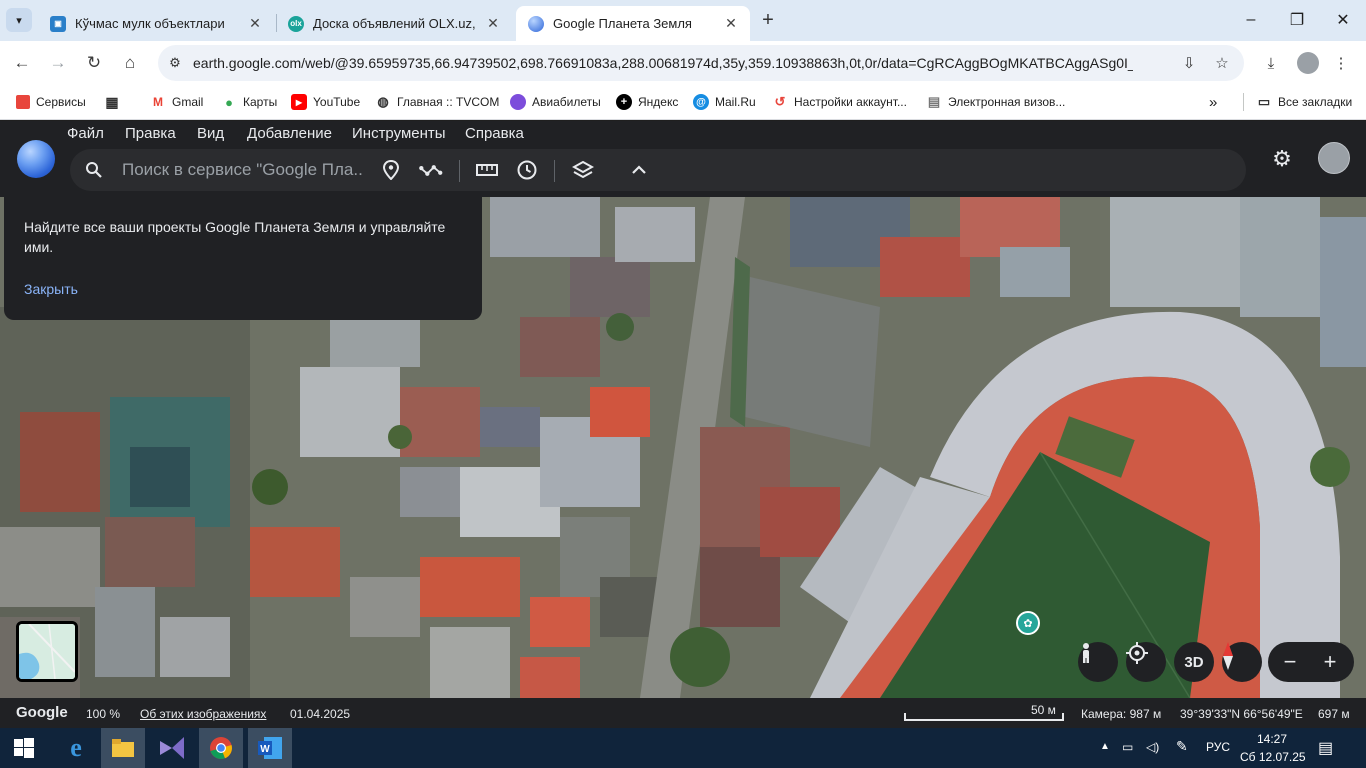  What do you see at coordinates (1098, 662) in the screenshot?
I see `street-view-pegman-icon` at bounding box center [1098, 662].